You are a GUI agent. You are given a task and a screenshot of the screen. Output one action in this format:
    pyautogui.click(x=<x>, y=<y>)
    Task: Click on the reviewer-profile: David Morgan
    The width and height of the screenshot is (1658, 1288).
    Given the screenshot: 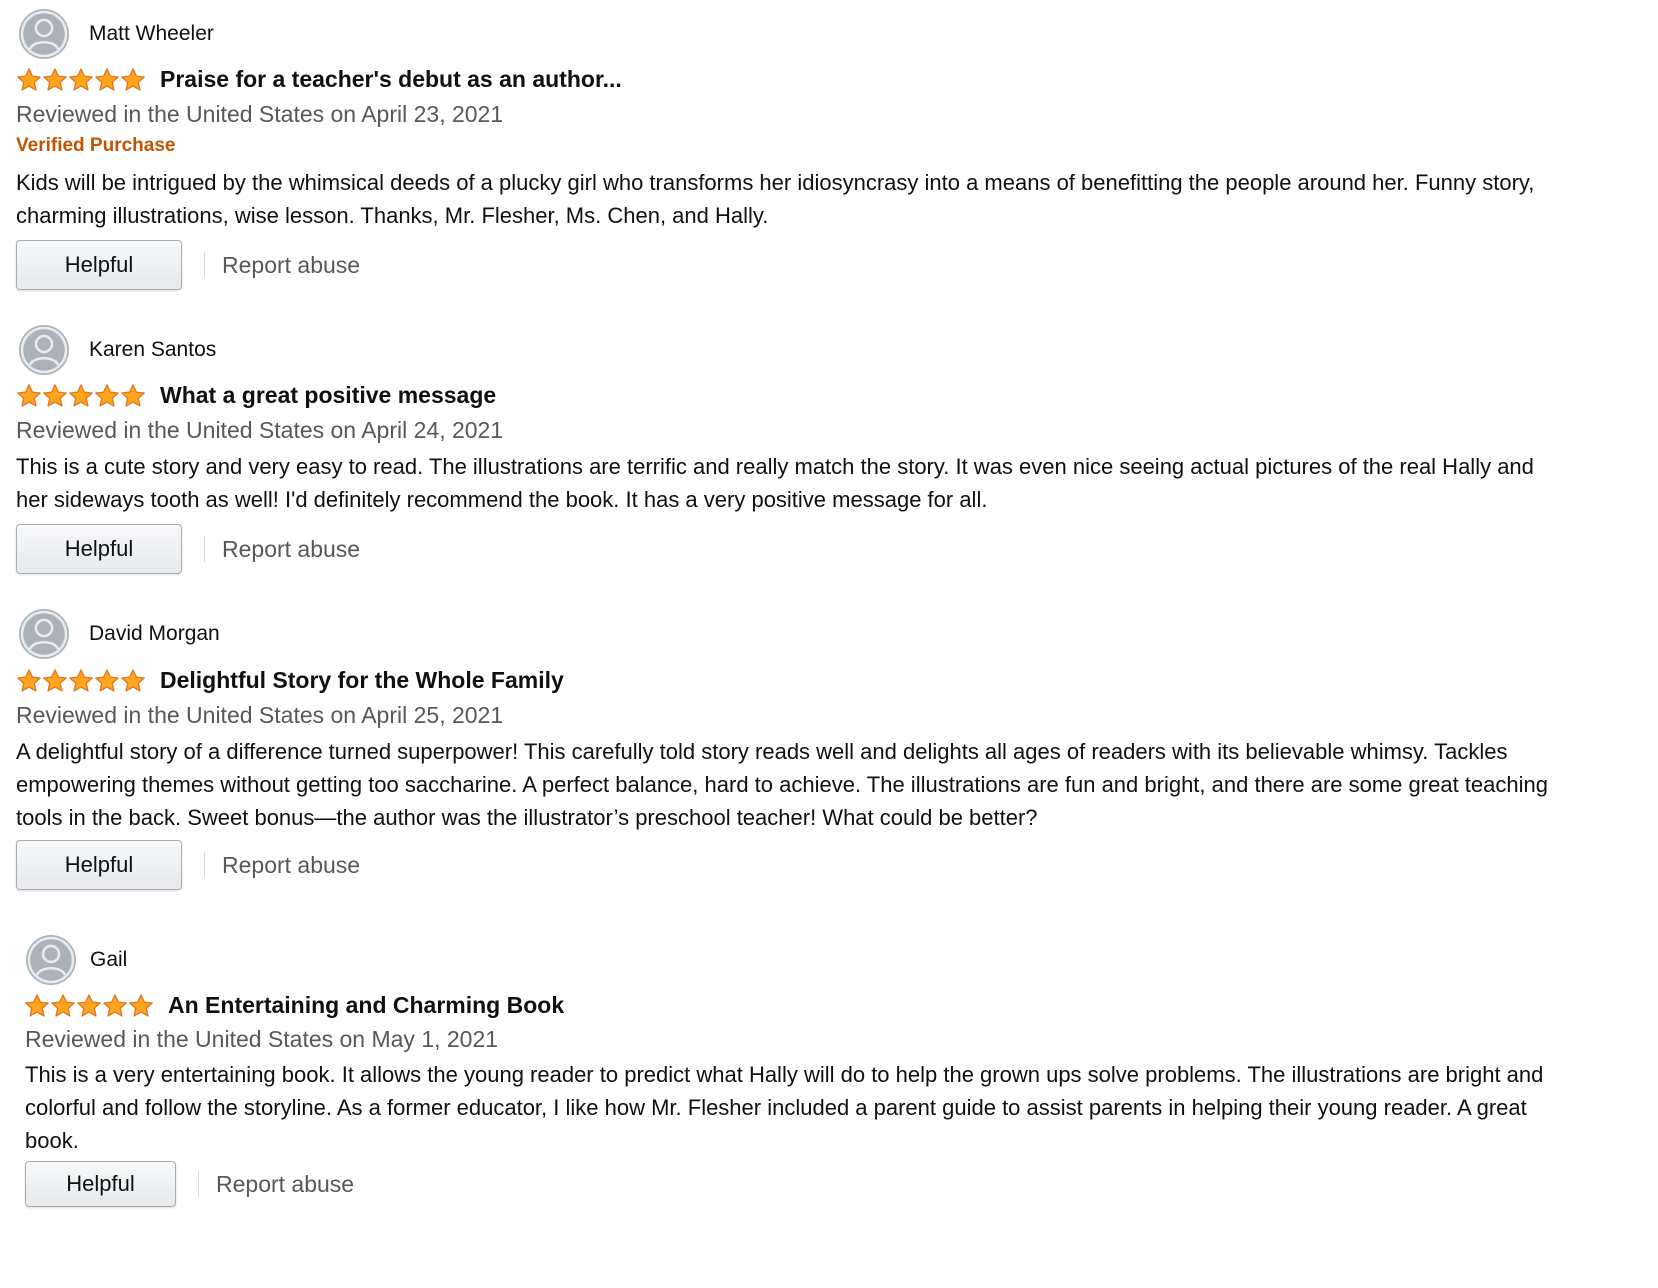 What is the action you would take?
    pyautogui.click(x=119, y=634)
    